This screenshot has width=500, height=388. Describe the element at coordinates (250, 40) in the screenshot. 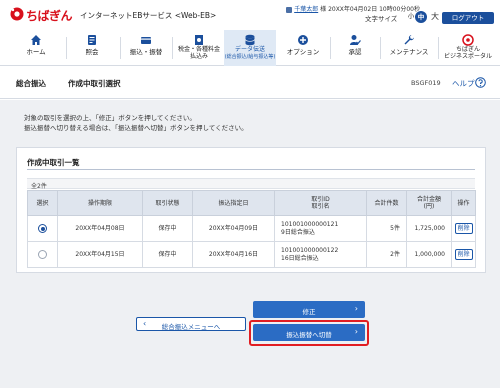

I see `data-transmission-icon` at that location.